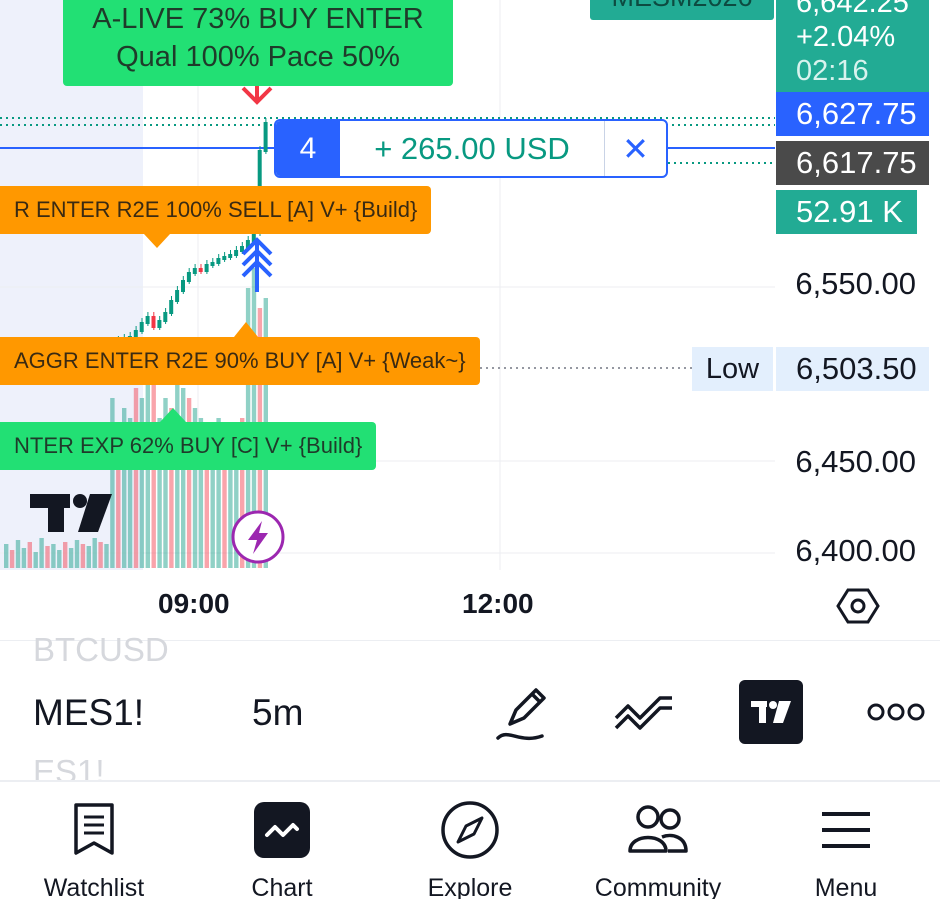  Describe the element at coordinates (282, 830) in the screenshot. I see `chart-icon` at that location.